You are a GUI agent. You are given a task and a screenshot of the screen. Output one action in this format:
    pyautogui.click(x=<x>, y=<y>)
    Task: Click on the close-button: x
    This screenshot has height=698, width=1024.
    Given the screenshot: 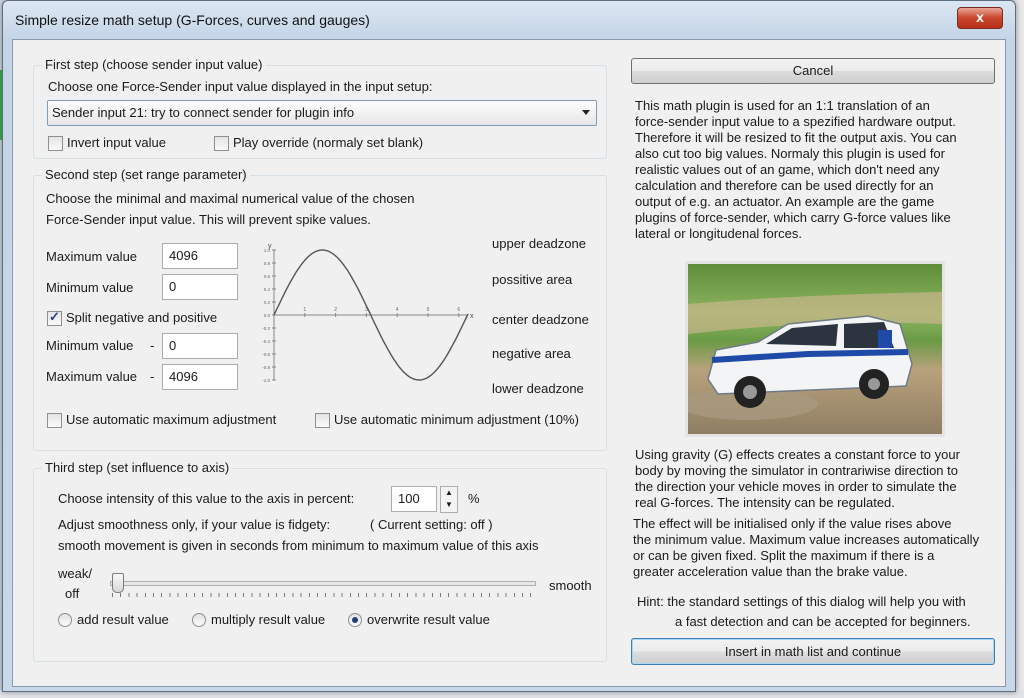 What is the action you would take?
    pyautogui.click(x=980, y=18)
    